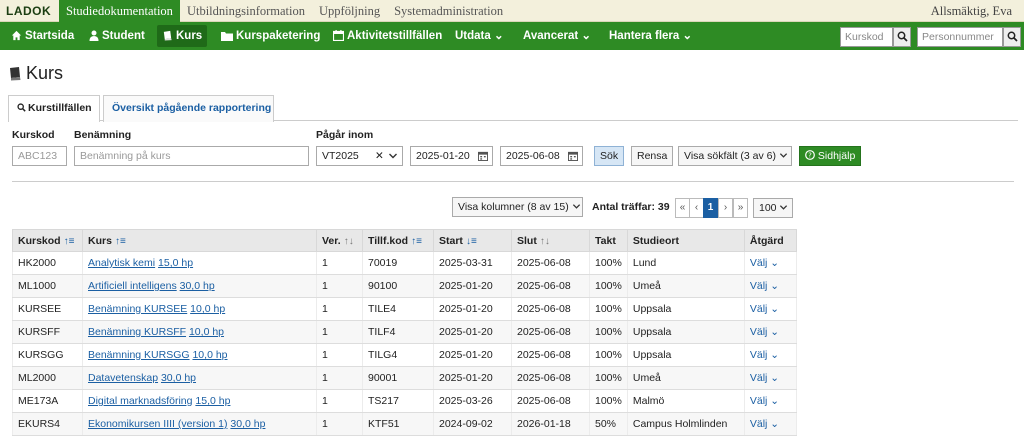 This screenshot has height=439, width=1024. What do you see at coordinates (448, 11) in the screenshot?
I see `toptab-systemadministration: Systemadministration` at bounding box center [448, 11].